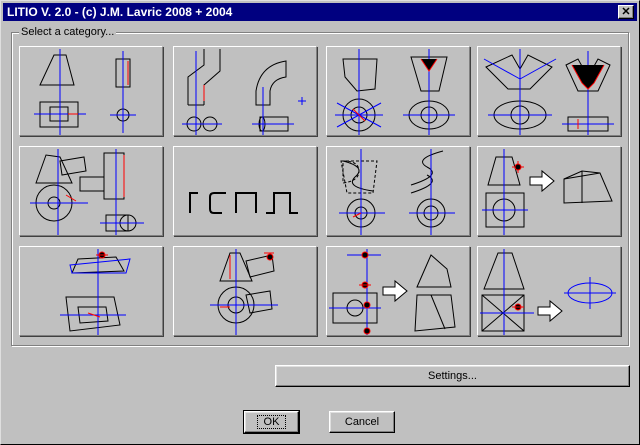 The height and width of the screenshot is (445, 640). I want to click on tile-8-drawing, so click(547, 192).